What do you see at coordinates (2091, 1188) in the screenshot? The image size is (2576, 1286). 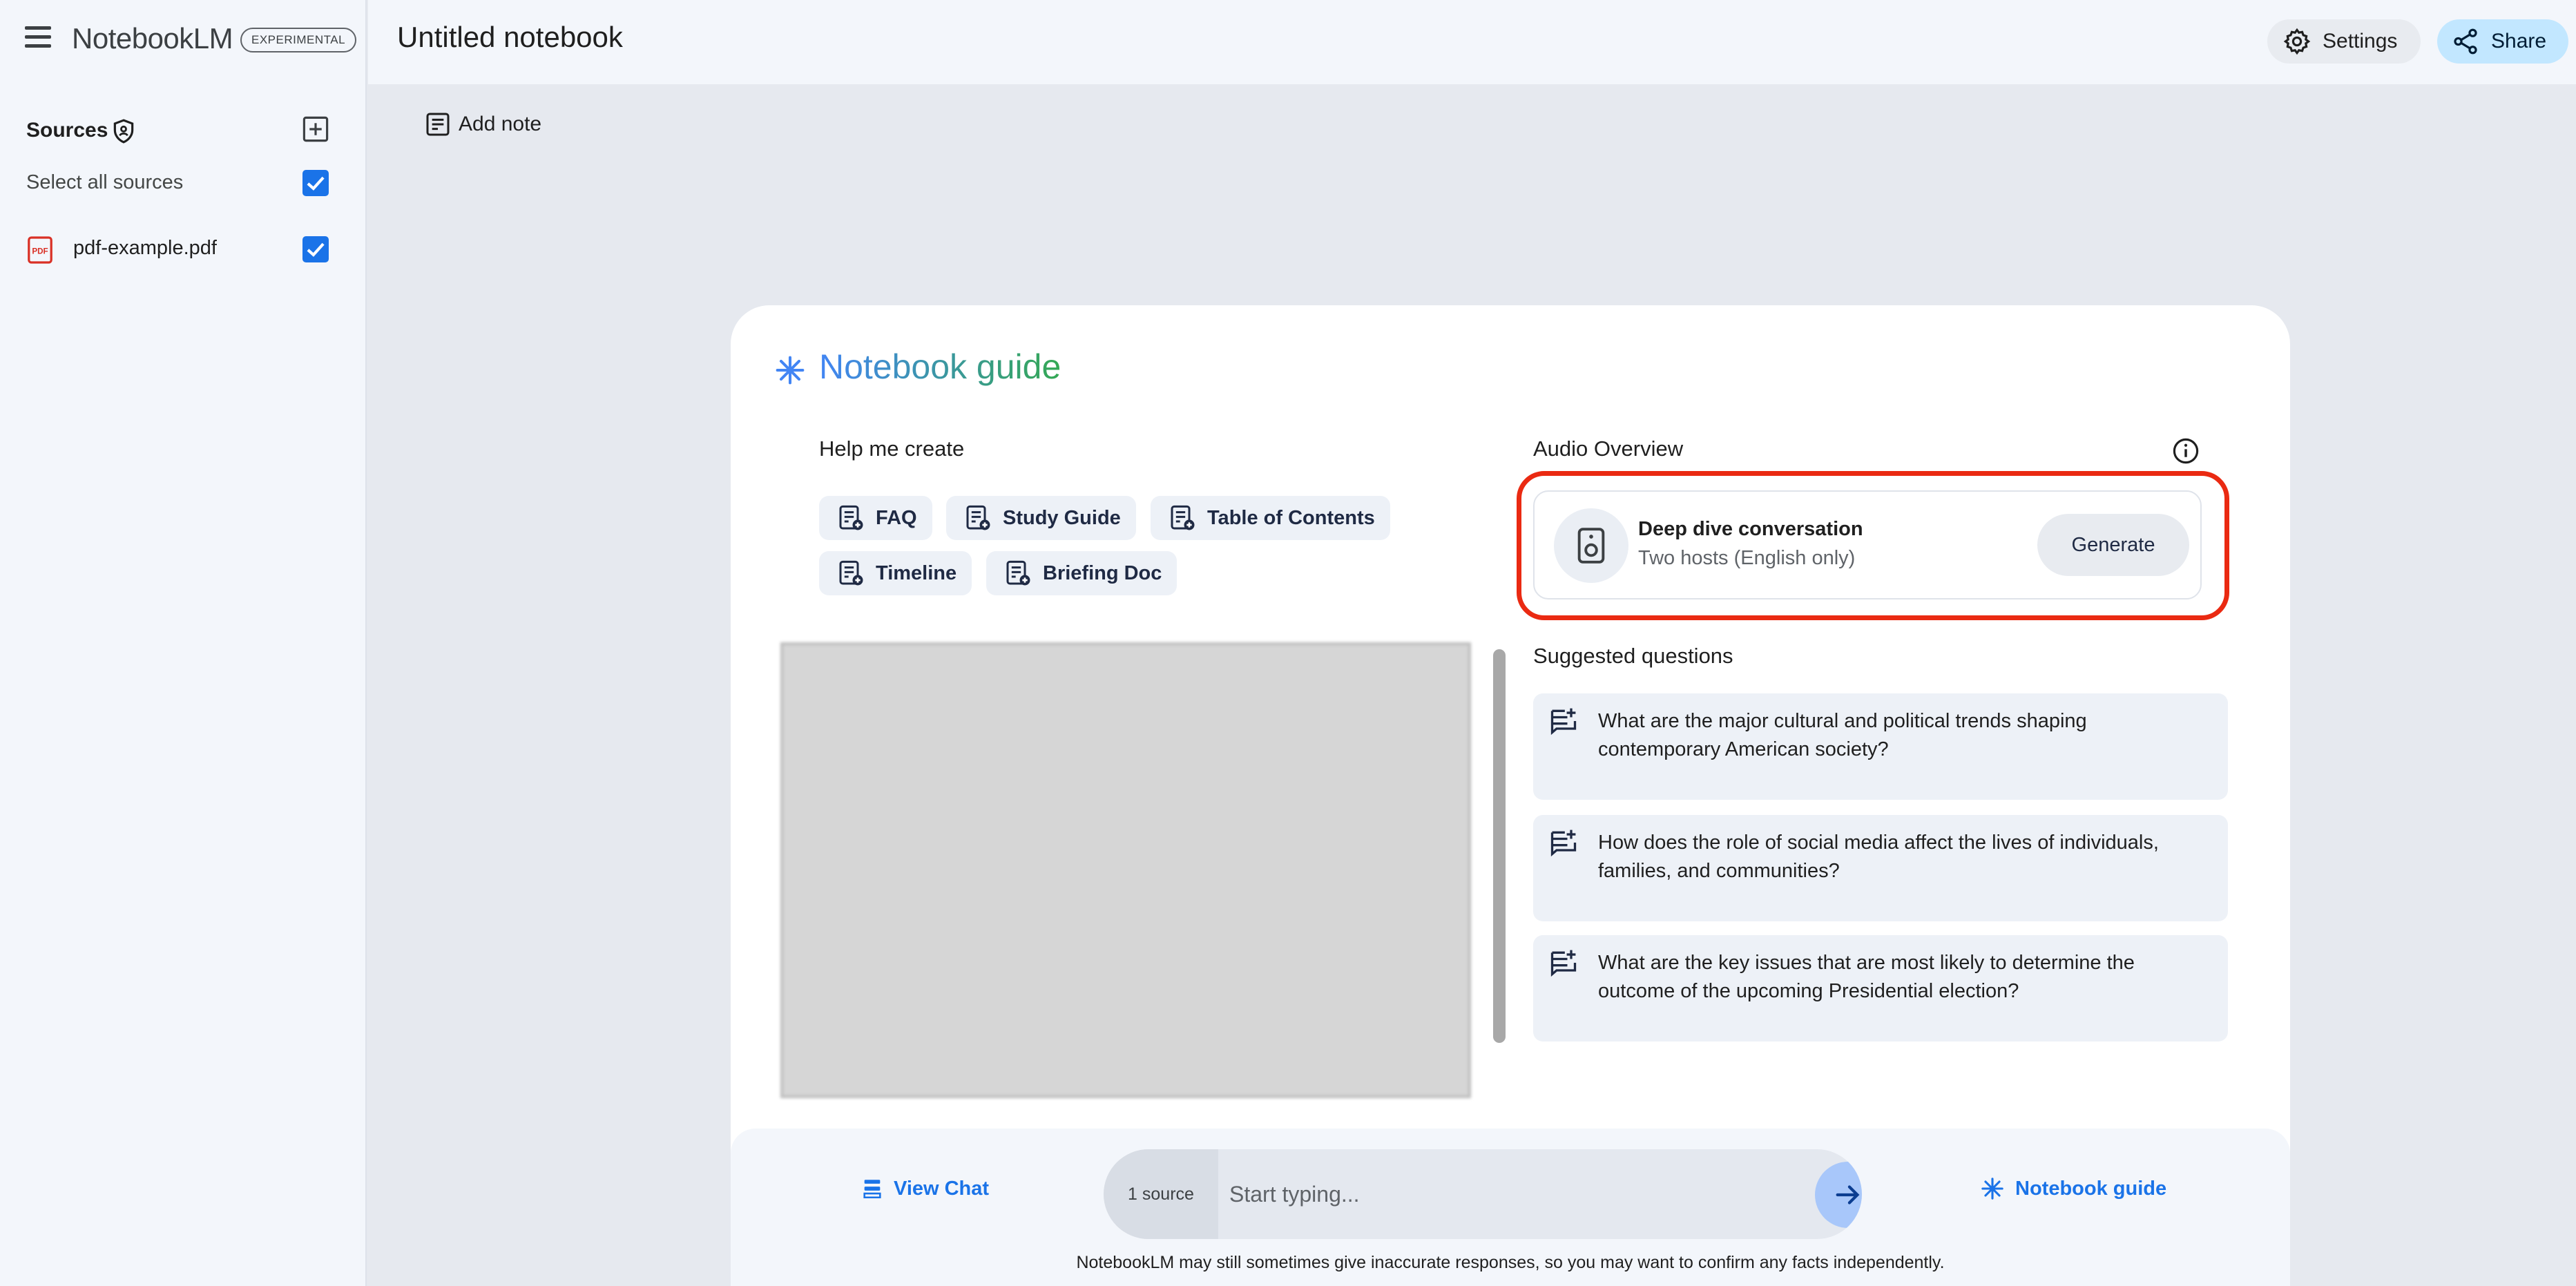 I see `notebook-guide-label: Notebook guide` at bounding box center [2091, 1188].